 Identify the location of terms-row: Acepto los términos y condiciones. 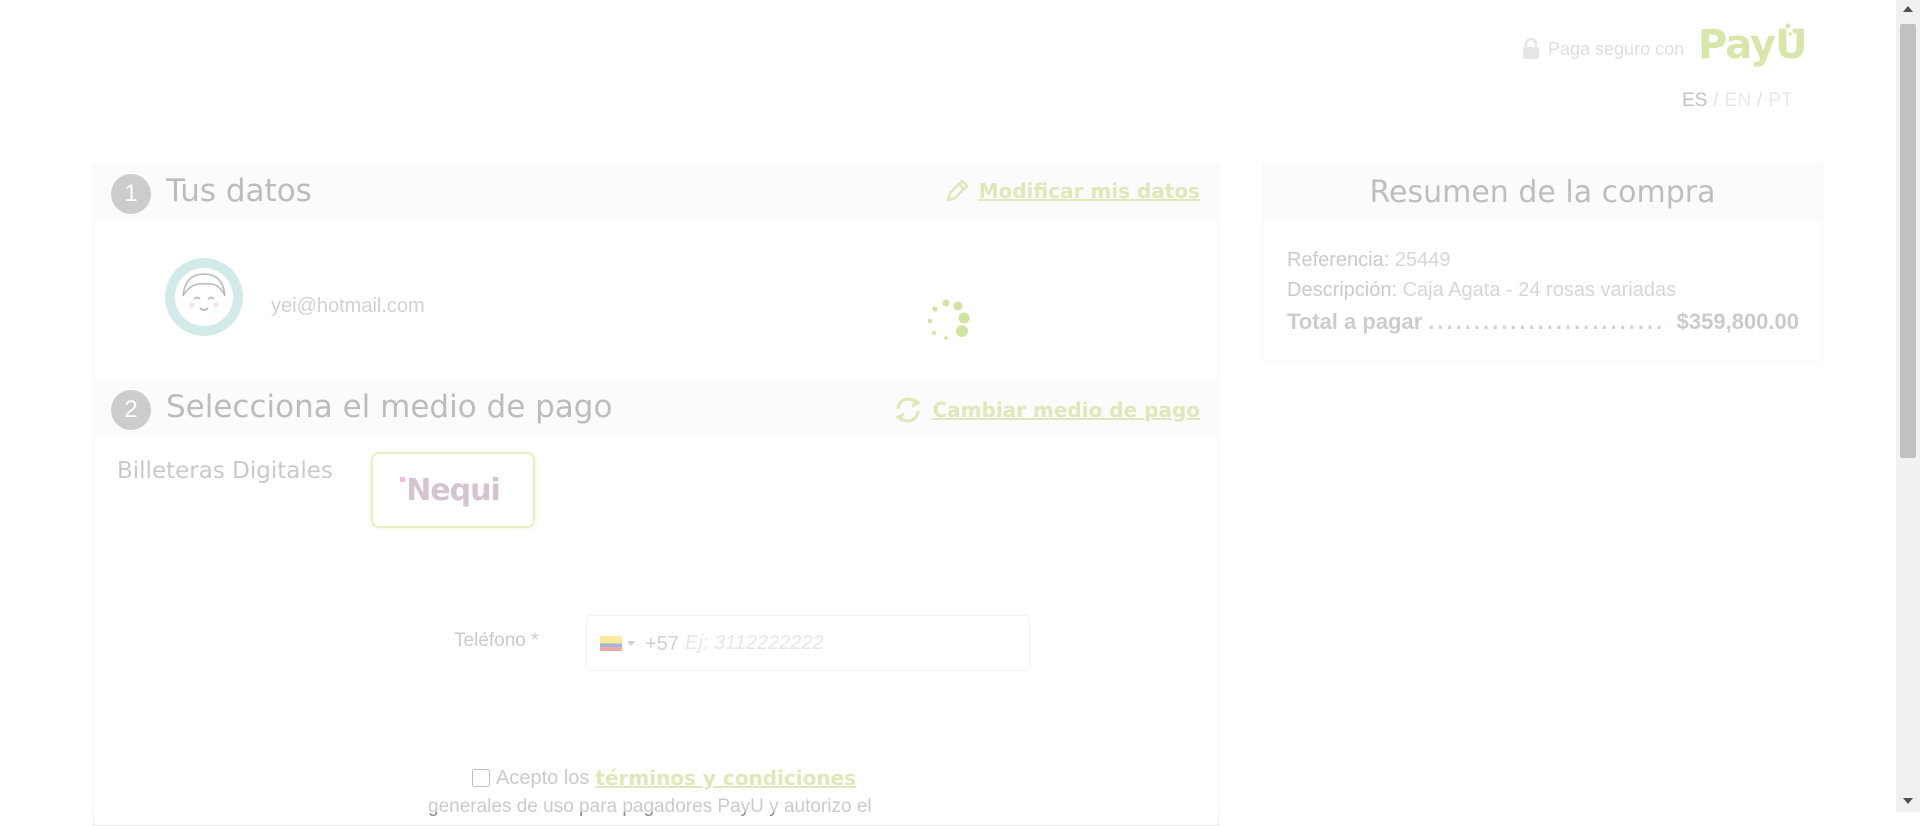
(664, 778).